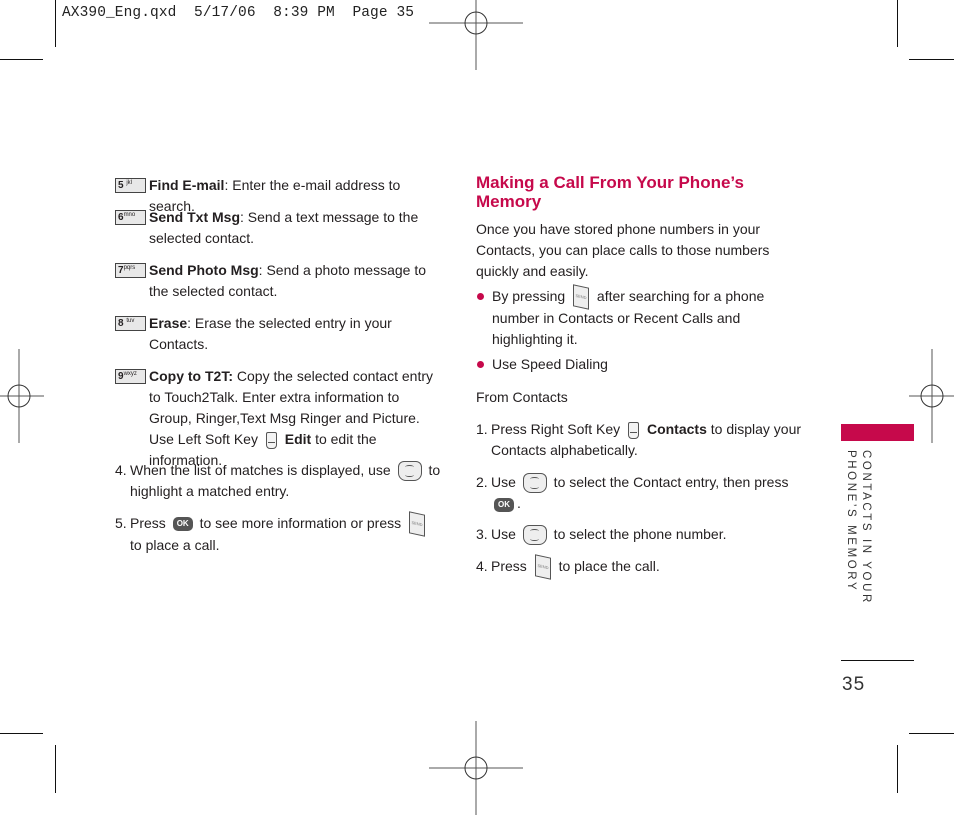 The height and width of the screenshot is (815, 954). Describe the element at coordinates (298, 439) in the screenshot. I see `edit-label: Edit` at that location.